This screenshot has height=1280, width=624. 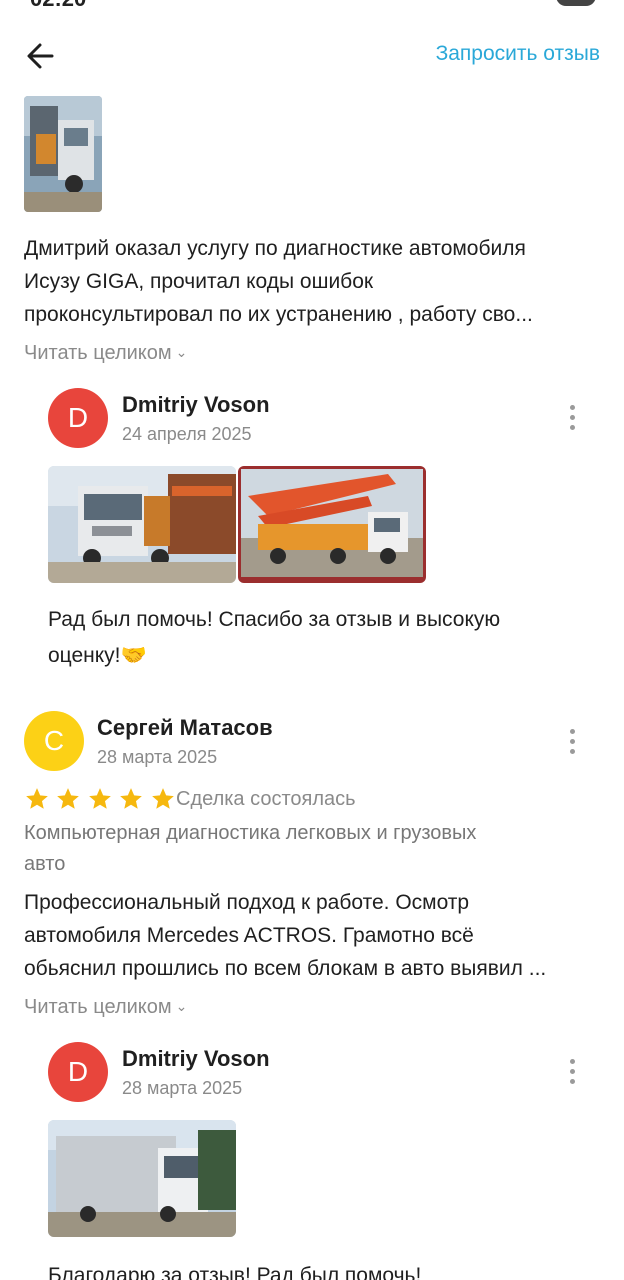 What do you see at coordinates (63, 154) in the screenshot?
I see `review-photo` at bounding box center [63, 154].